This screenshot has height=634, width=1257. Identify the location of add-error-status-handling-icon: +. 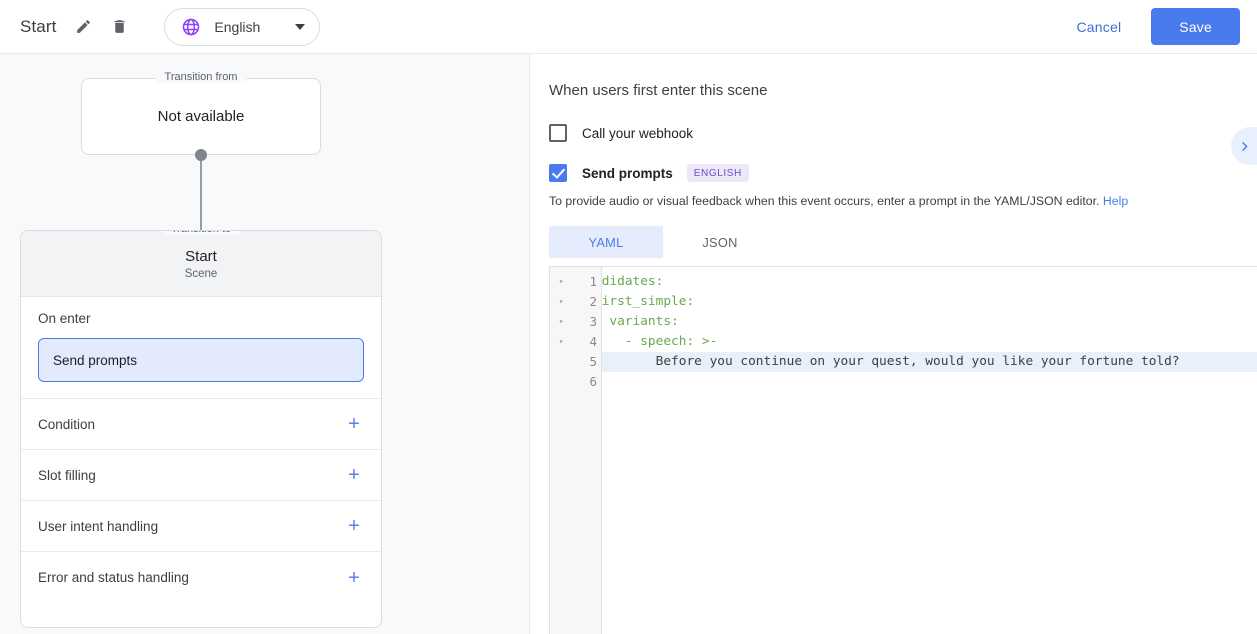
(354, 578).